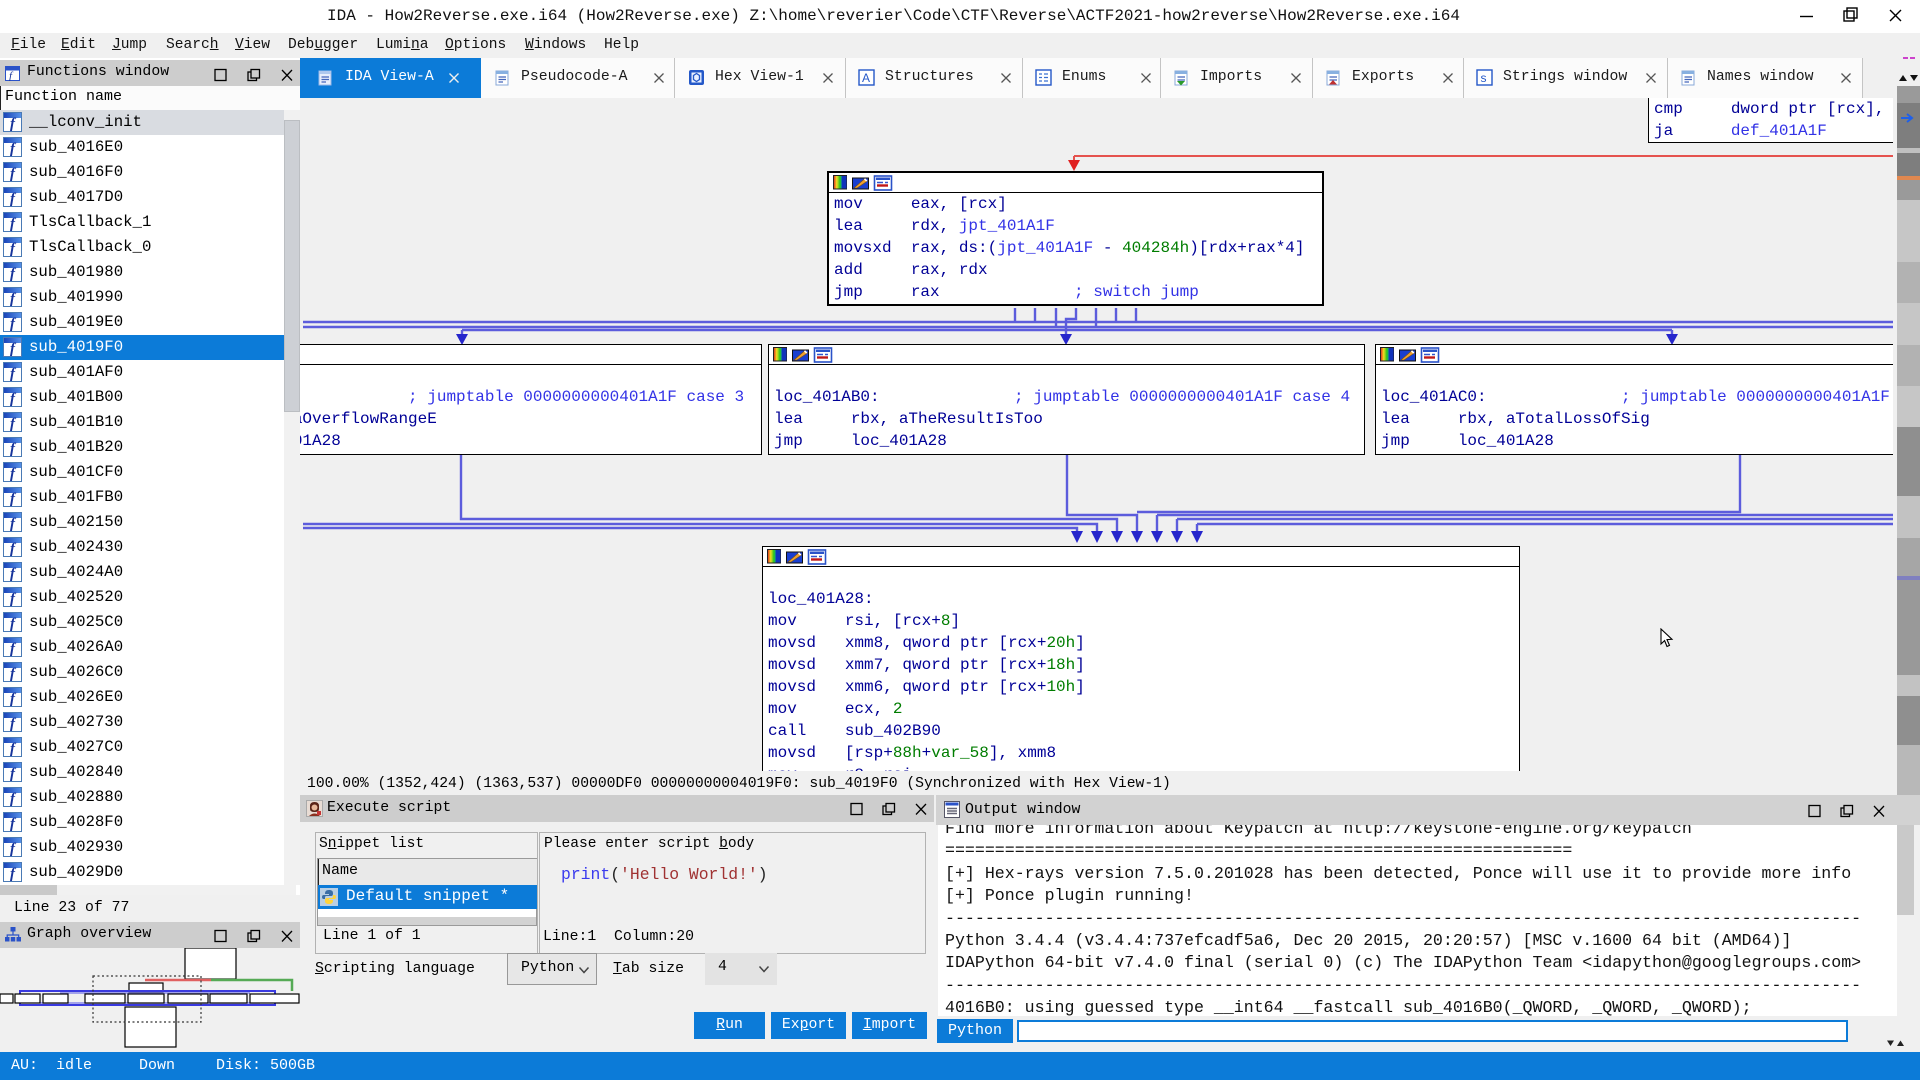  I want to click on svg-text: A, so click(866, 78).